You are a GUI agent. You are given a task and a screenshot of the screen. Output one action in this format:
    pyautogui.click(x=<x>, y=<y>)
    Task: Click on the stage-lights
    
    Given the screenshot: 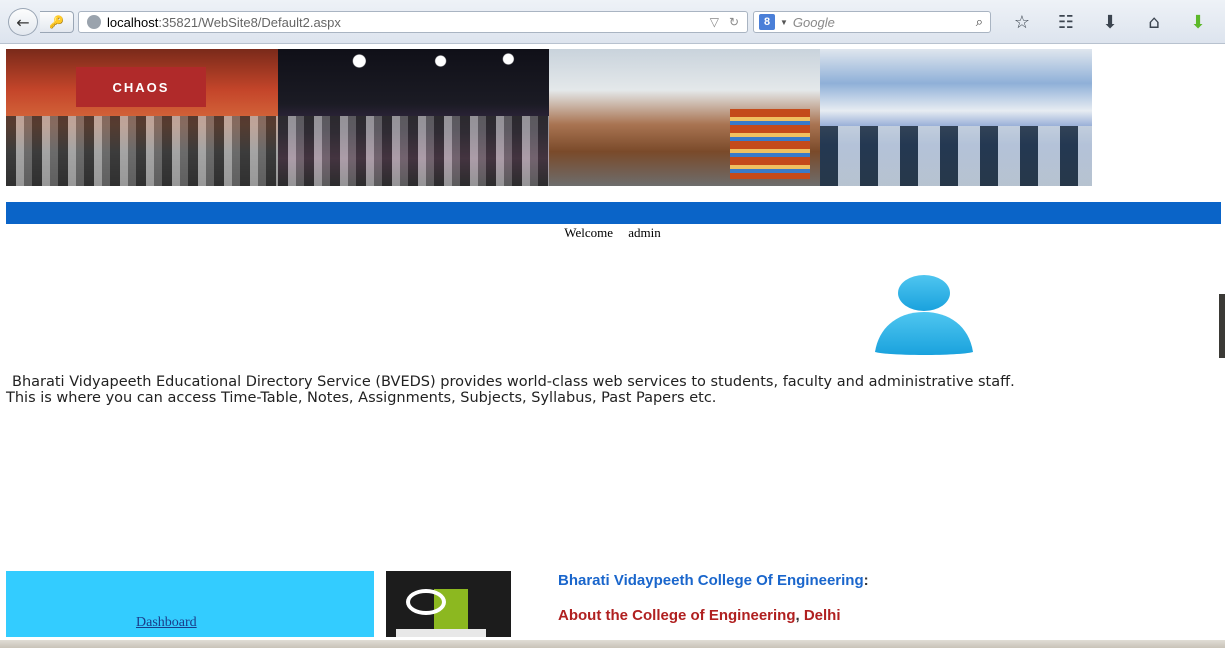 What is the action you would take?
    pyautogui.click(x=413, y=69)
    